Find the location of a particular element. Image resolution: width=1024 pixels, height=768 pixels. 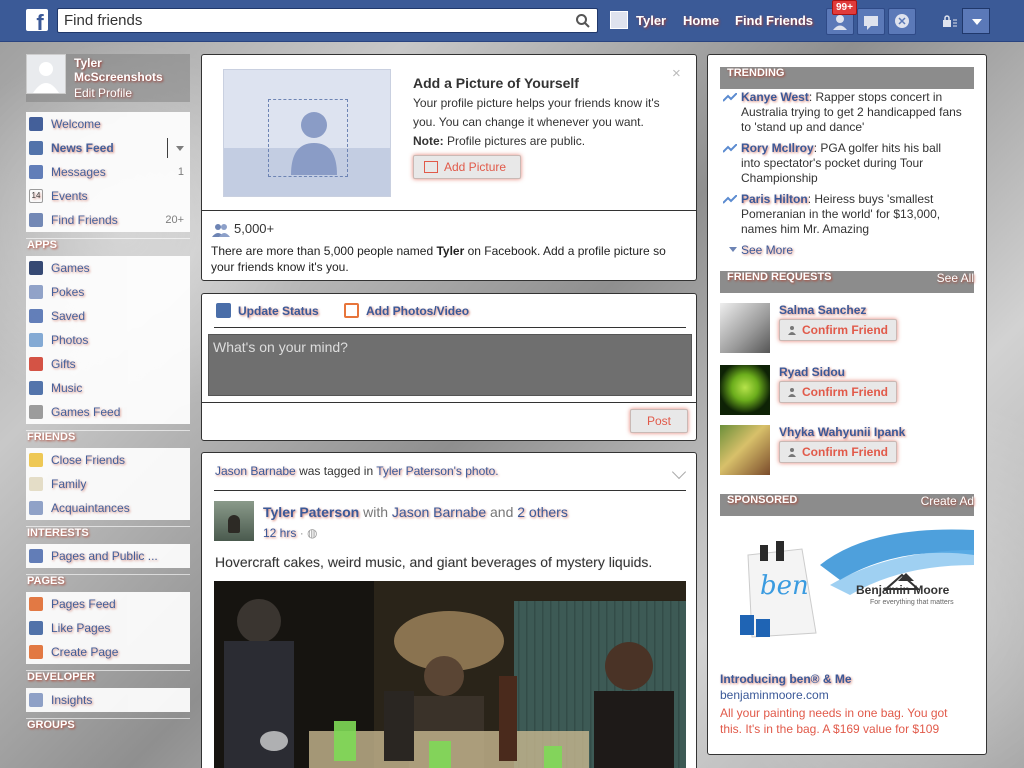

tab-update-status: Update Status is located at coordinates (267, 310).